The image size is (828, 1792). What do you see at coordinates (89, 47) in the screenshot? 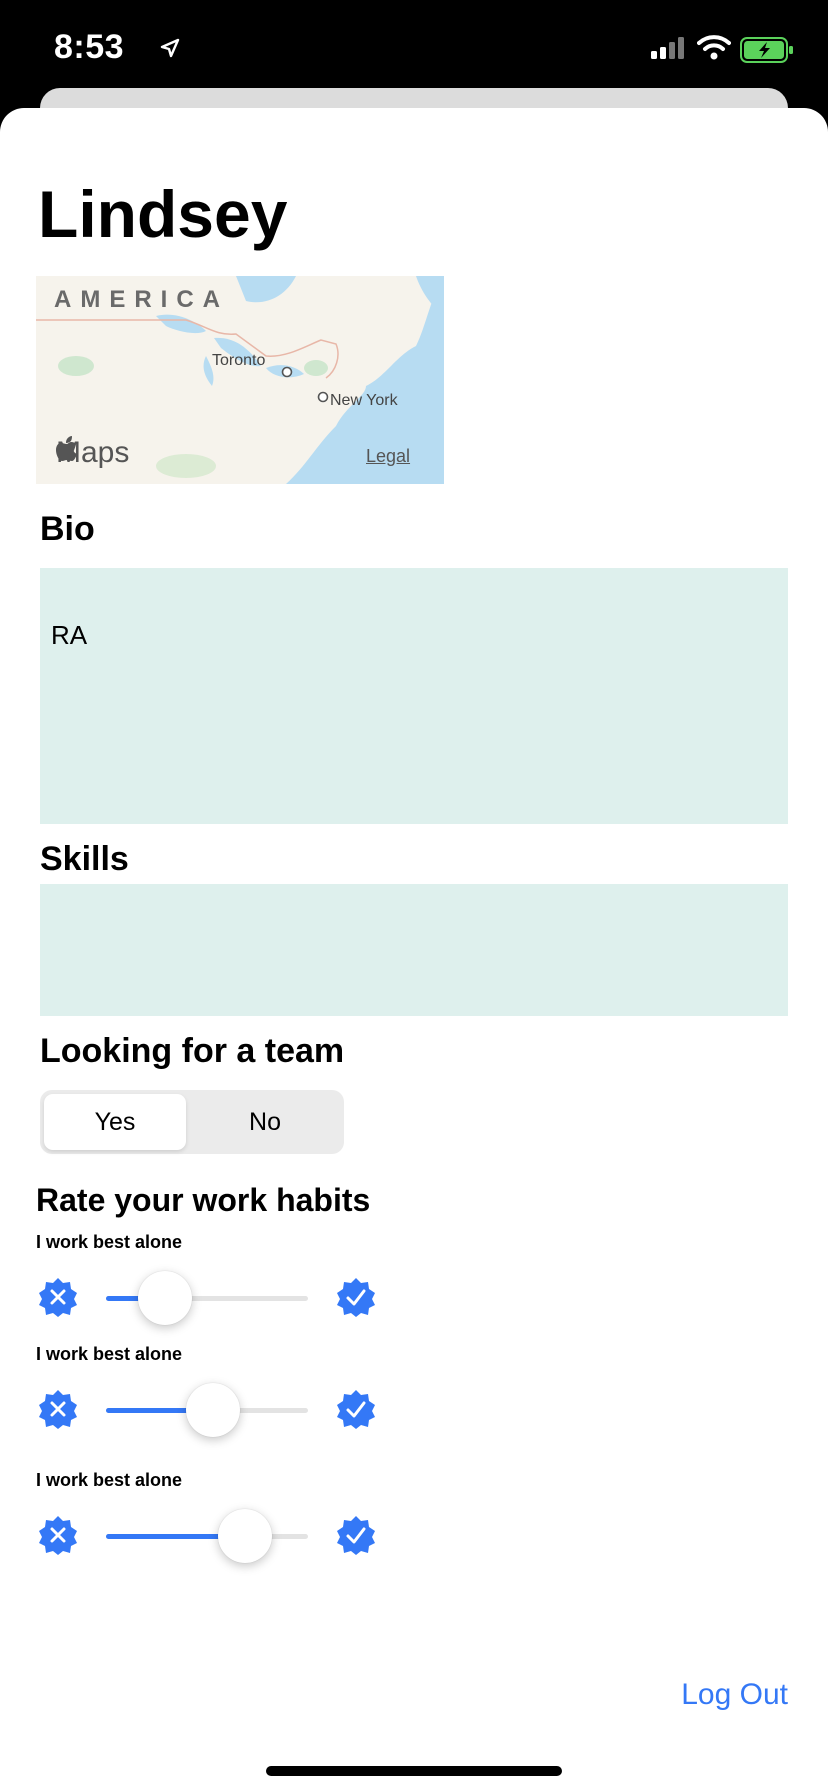
I see `status-time: 8:53` at bounding box center [89, 47].